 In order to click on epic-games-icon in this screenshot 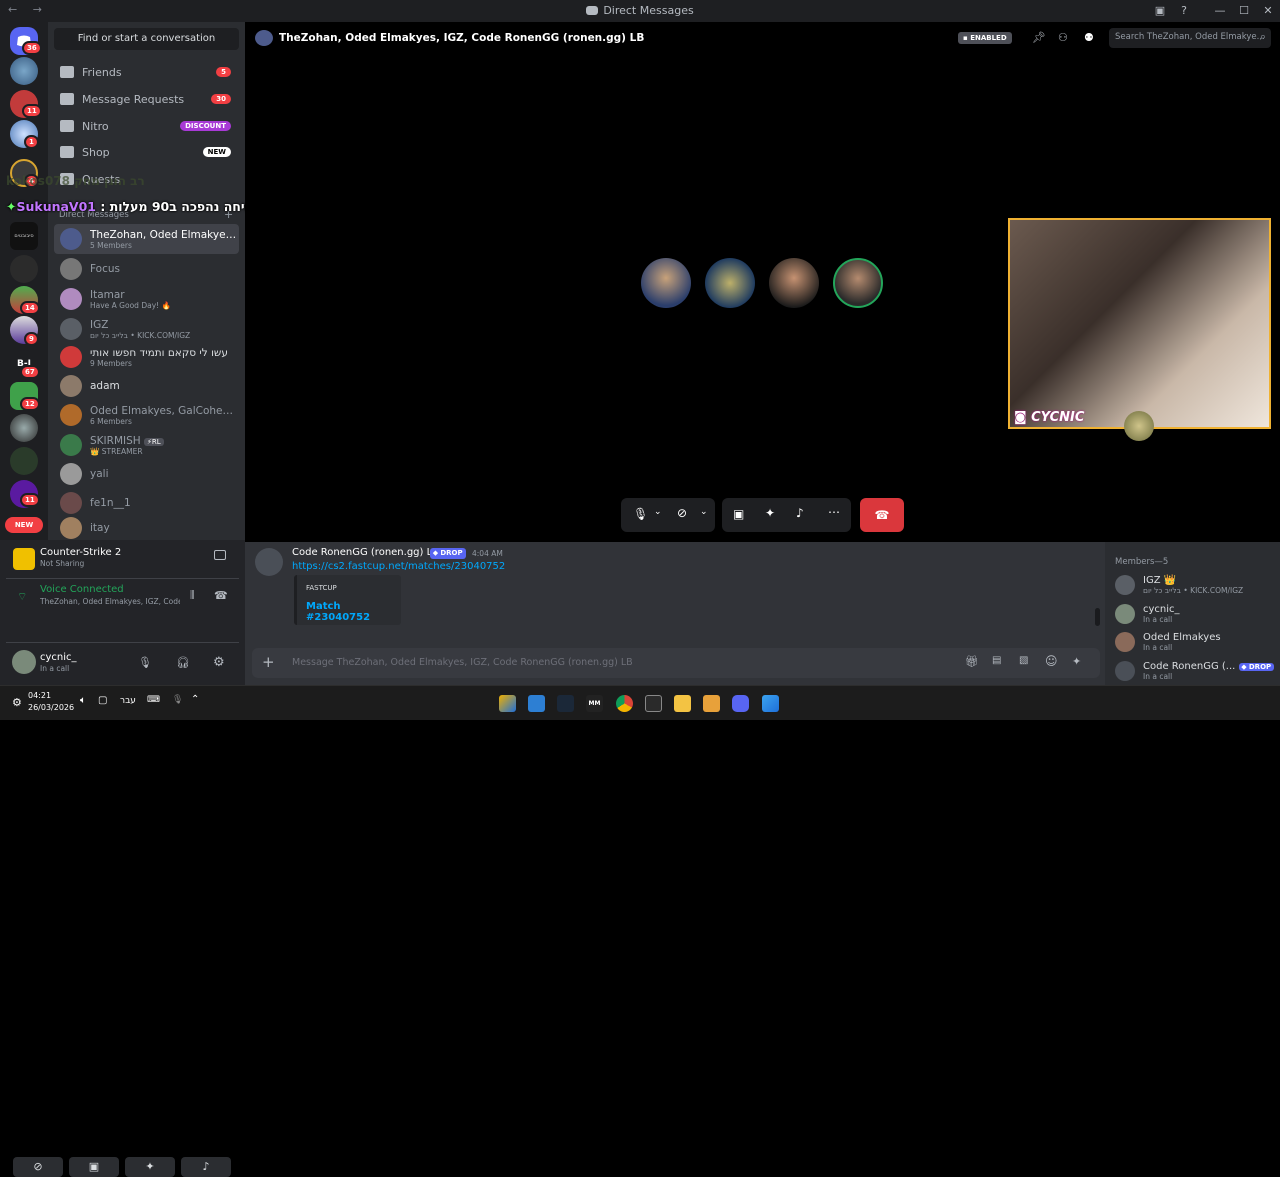, I will do `click(653, 703)`.